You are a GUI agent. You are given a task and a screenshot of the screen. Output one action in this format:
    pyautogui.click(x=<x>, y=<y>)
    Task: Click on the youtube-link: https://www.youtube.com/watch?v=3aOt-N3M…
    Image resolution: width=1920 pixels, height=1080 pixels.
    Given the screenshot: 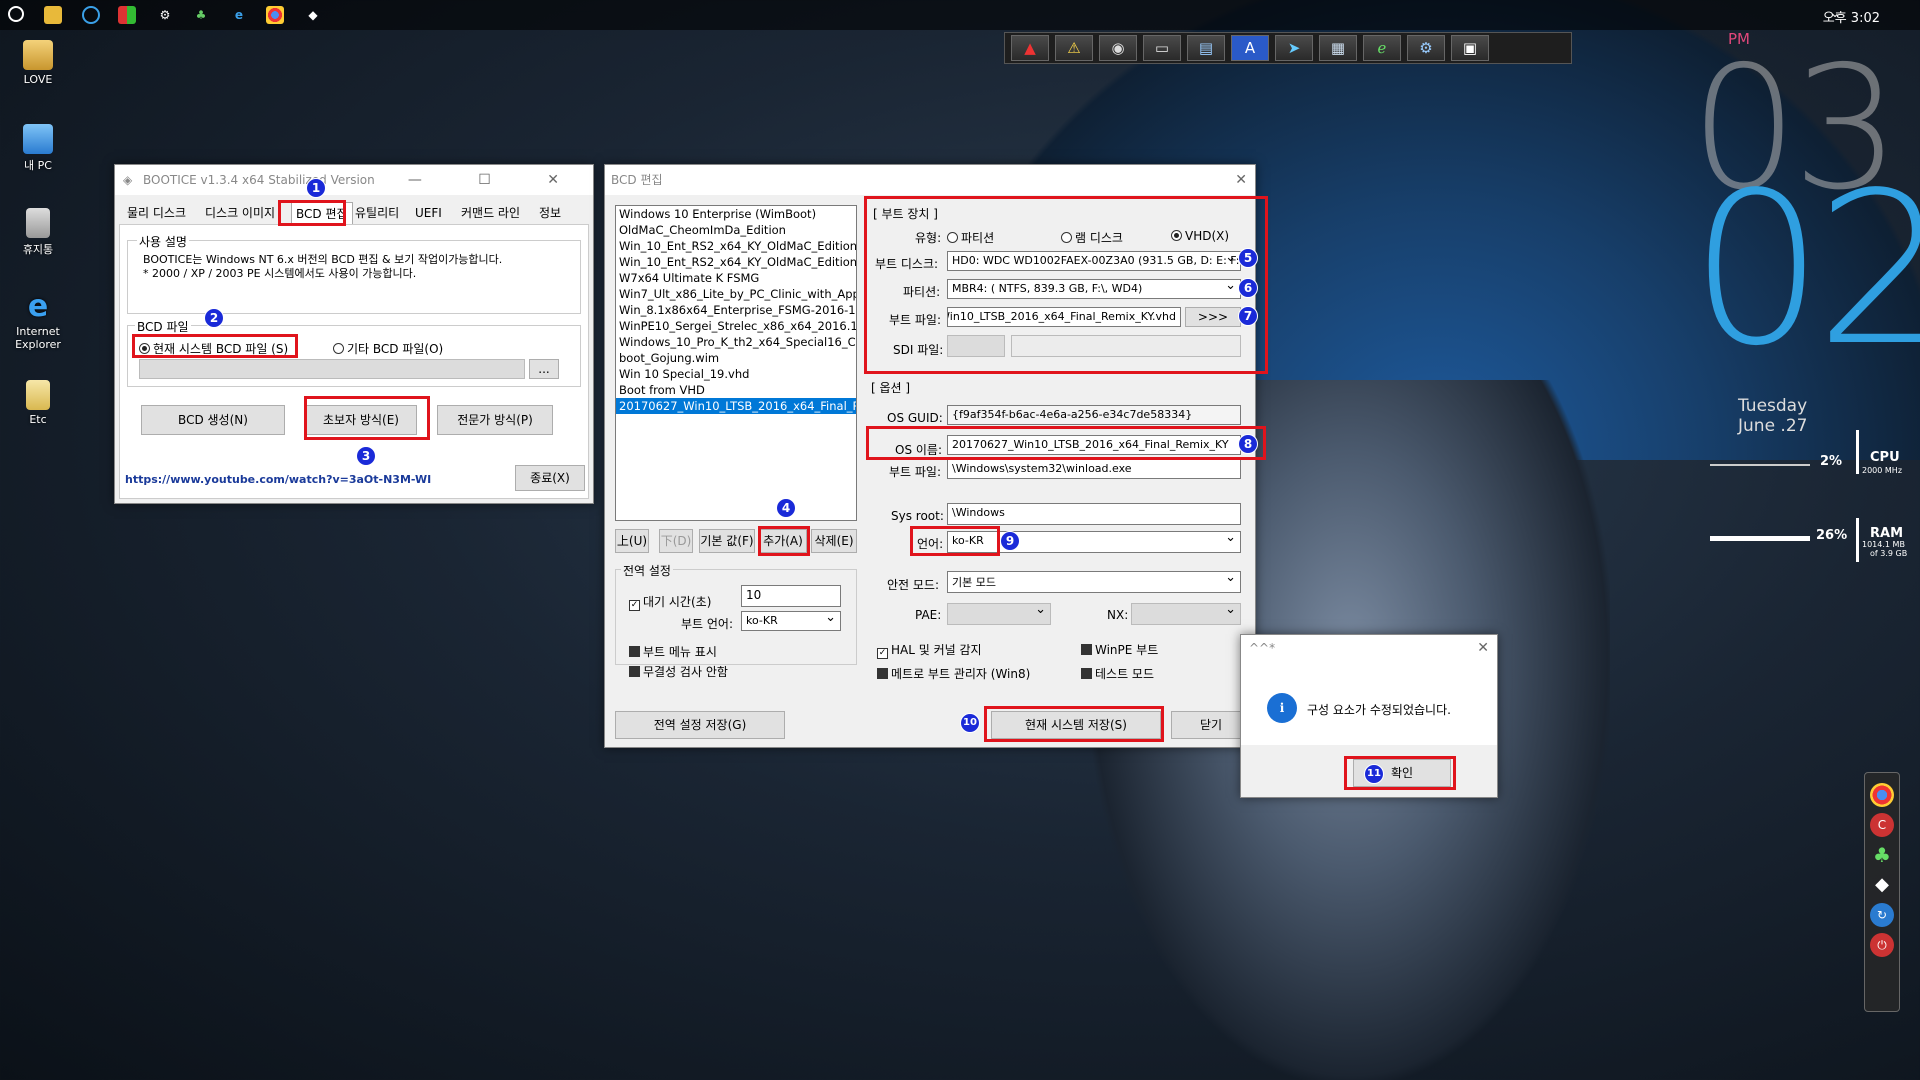 What is the action you would take?
    pyautogui.click(x=278, y=479)
    